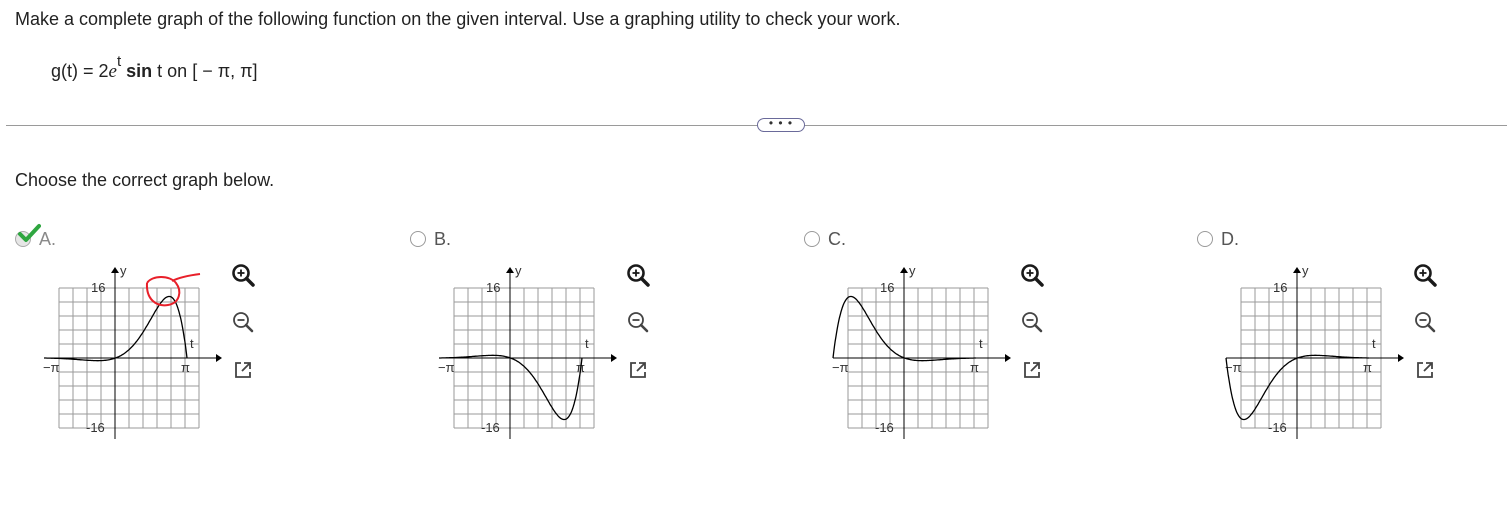 This screenshot has height=524, width=1507. I want to click on answer-option-b: B. y t 16 -16 −π π, so click(555, 334).